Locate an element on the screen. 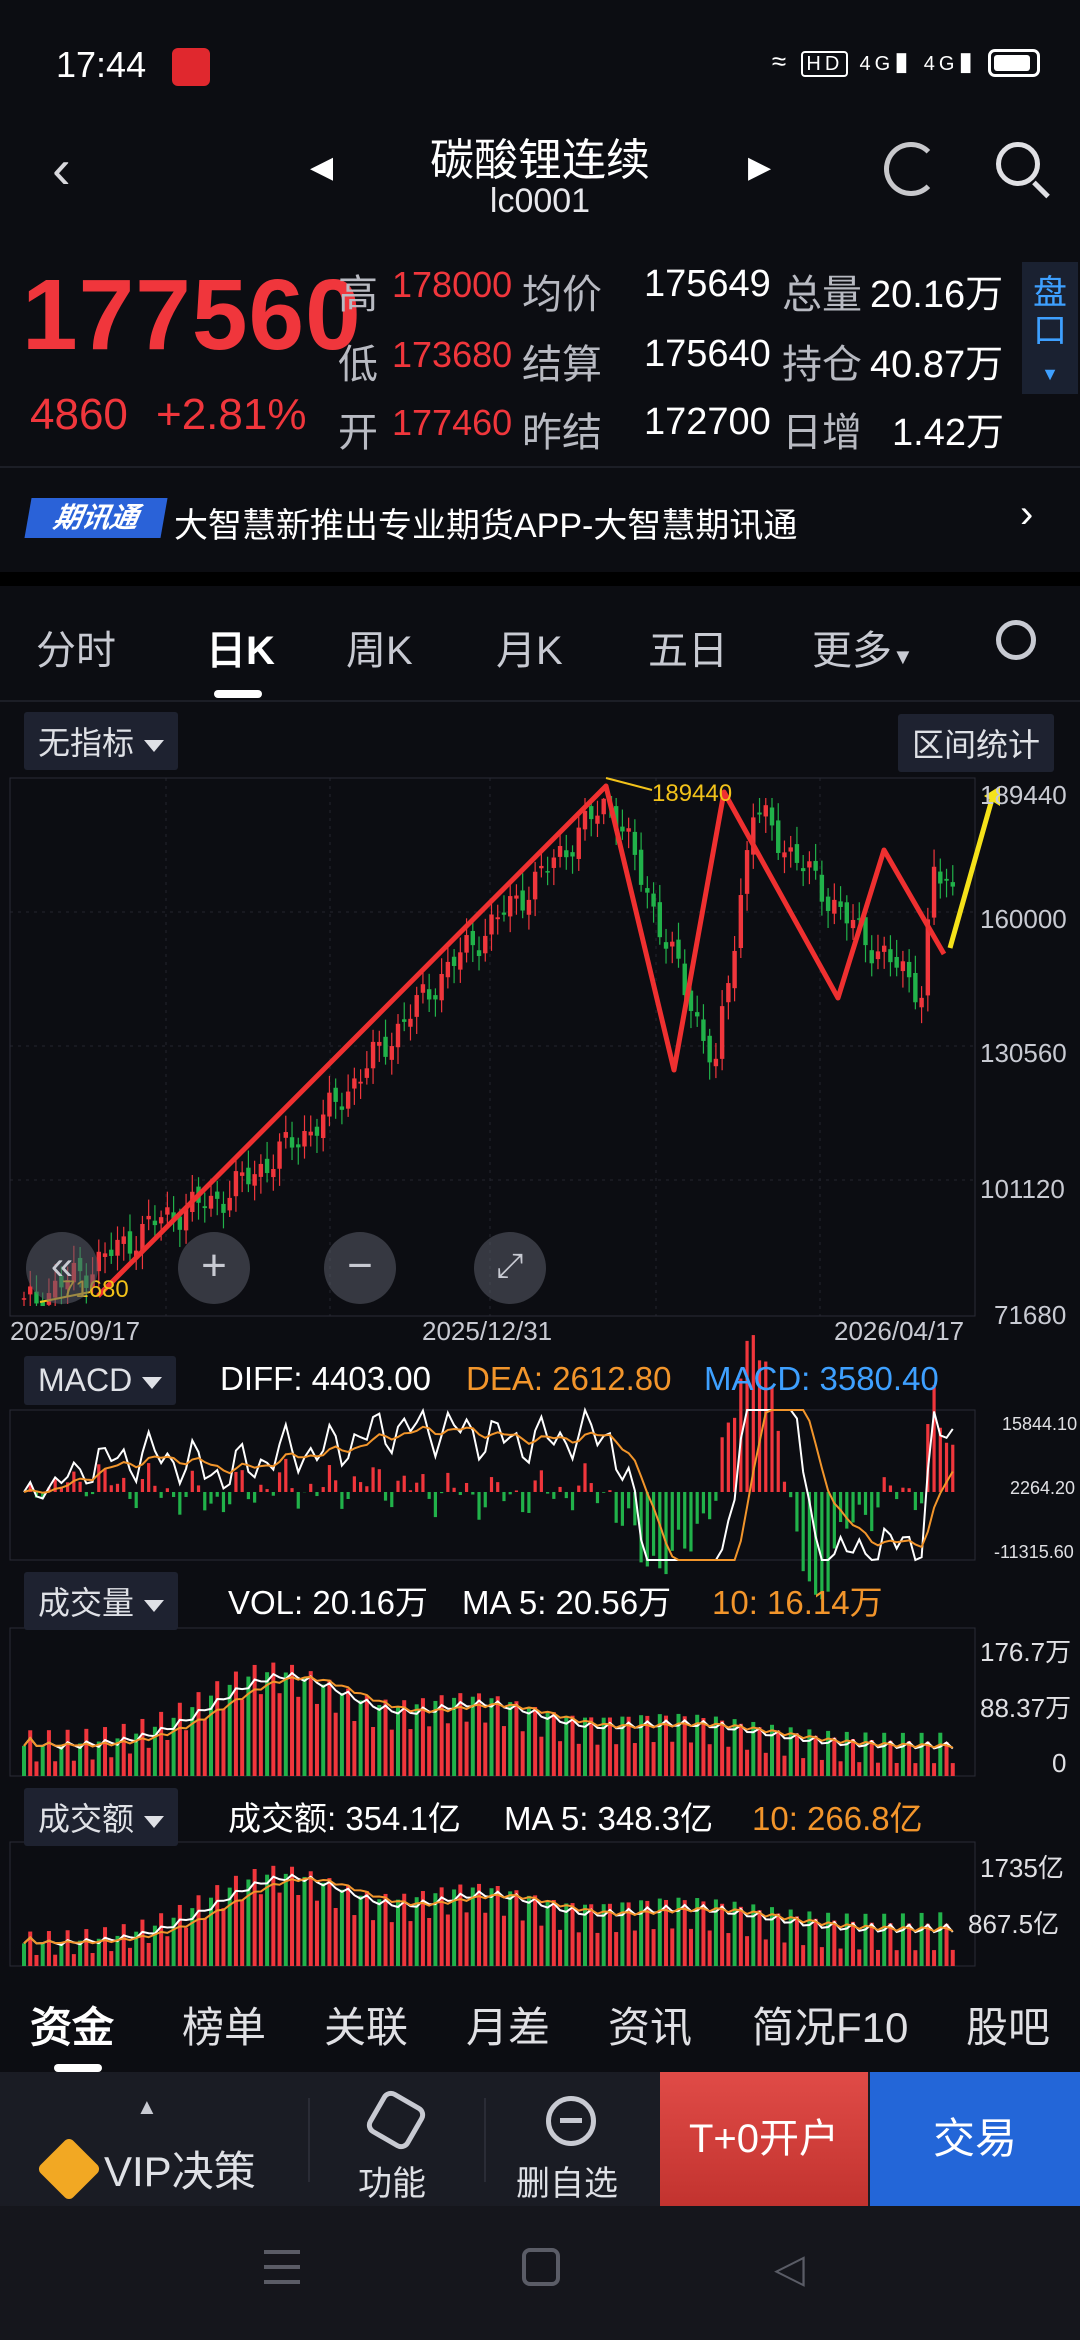 This screenshot has height=2340, width=1080. remove-watchlist-button: 删自选 is located at coordinates (567, 2180).